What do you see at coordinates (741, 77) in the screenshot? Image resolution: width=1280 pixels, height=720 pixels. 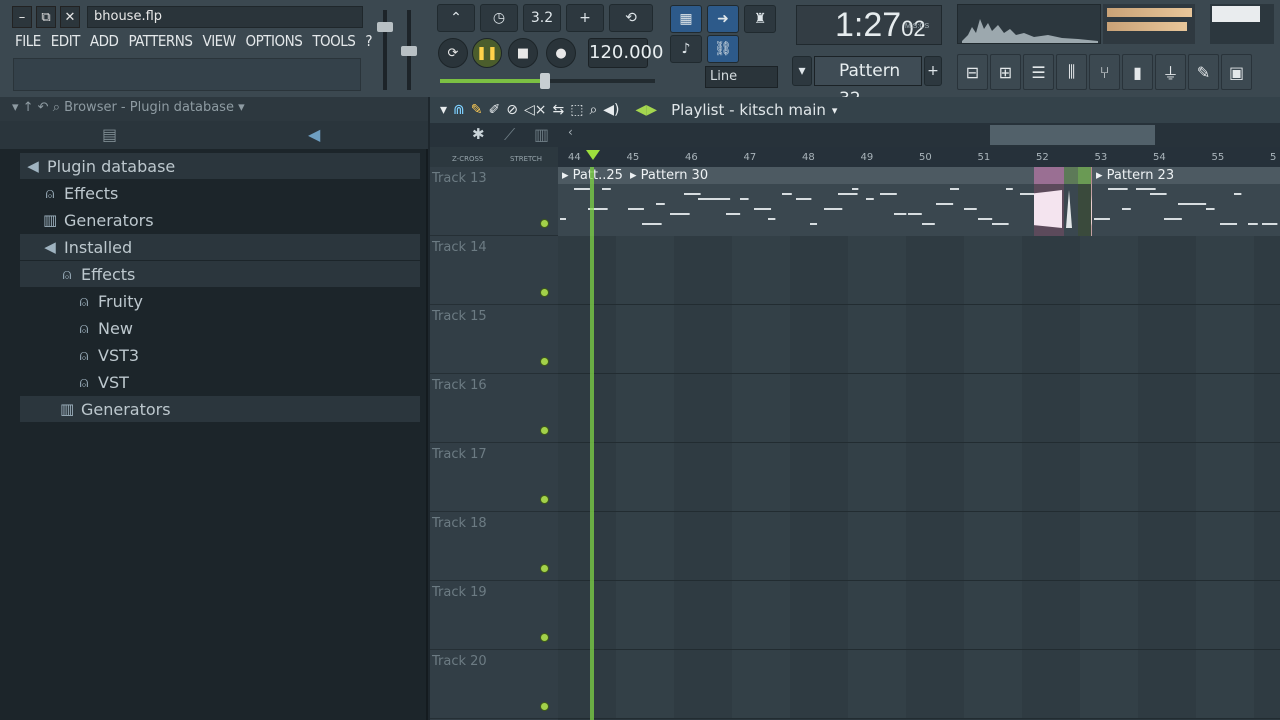 I see `snap-select: Line` at bounding box center [741, 77].